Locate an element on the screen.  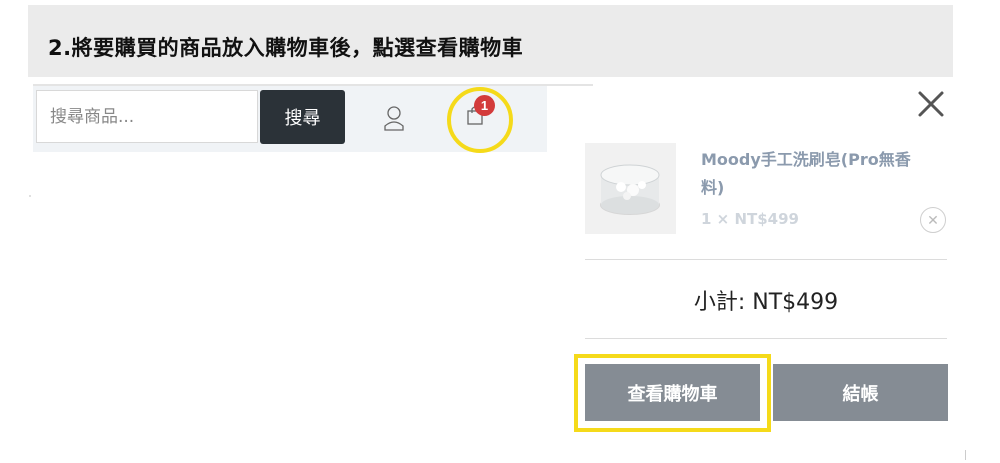
instruction-text: 2.將要購買的商品放入購物車後，點選查看購物車 is located at coordinates (286, 48).